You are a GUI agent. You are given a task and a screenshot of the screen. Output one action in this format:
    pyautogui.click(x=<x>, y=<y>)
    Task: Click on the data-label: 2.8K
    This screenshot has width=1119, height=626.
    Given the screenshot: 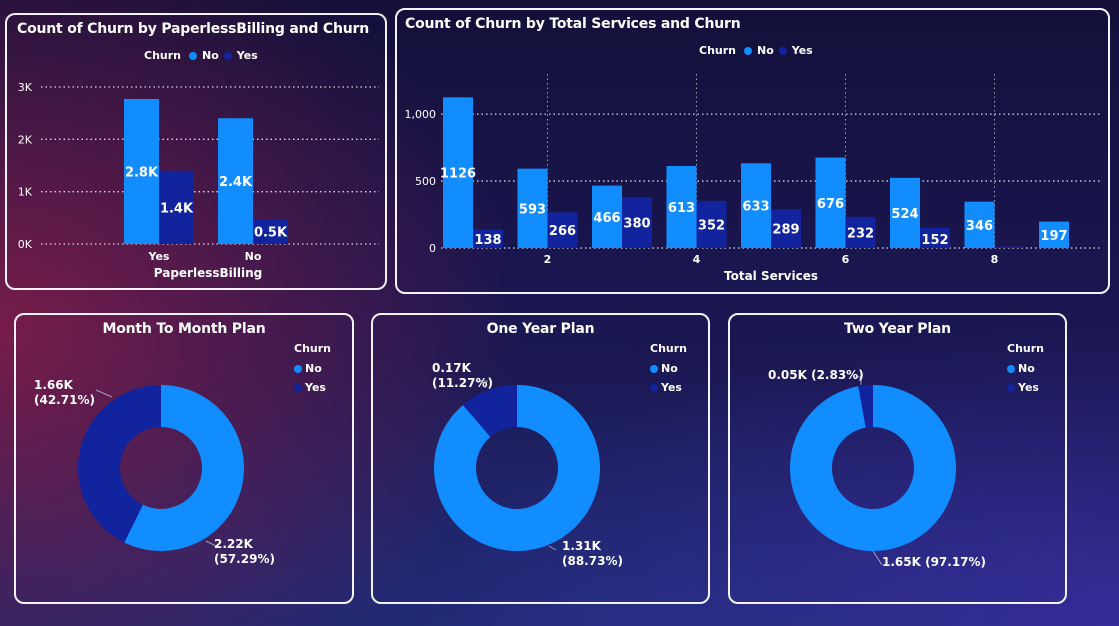 What is the action you would take?
    pyautogui.click(x=142, y=172)
    